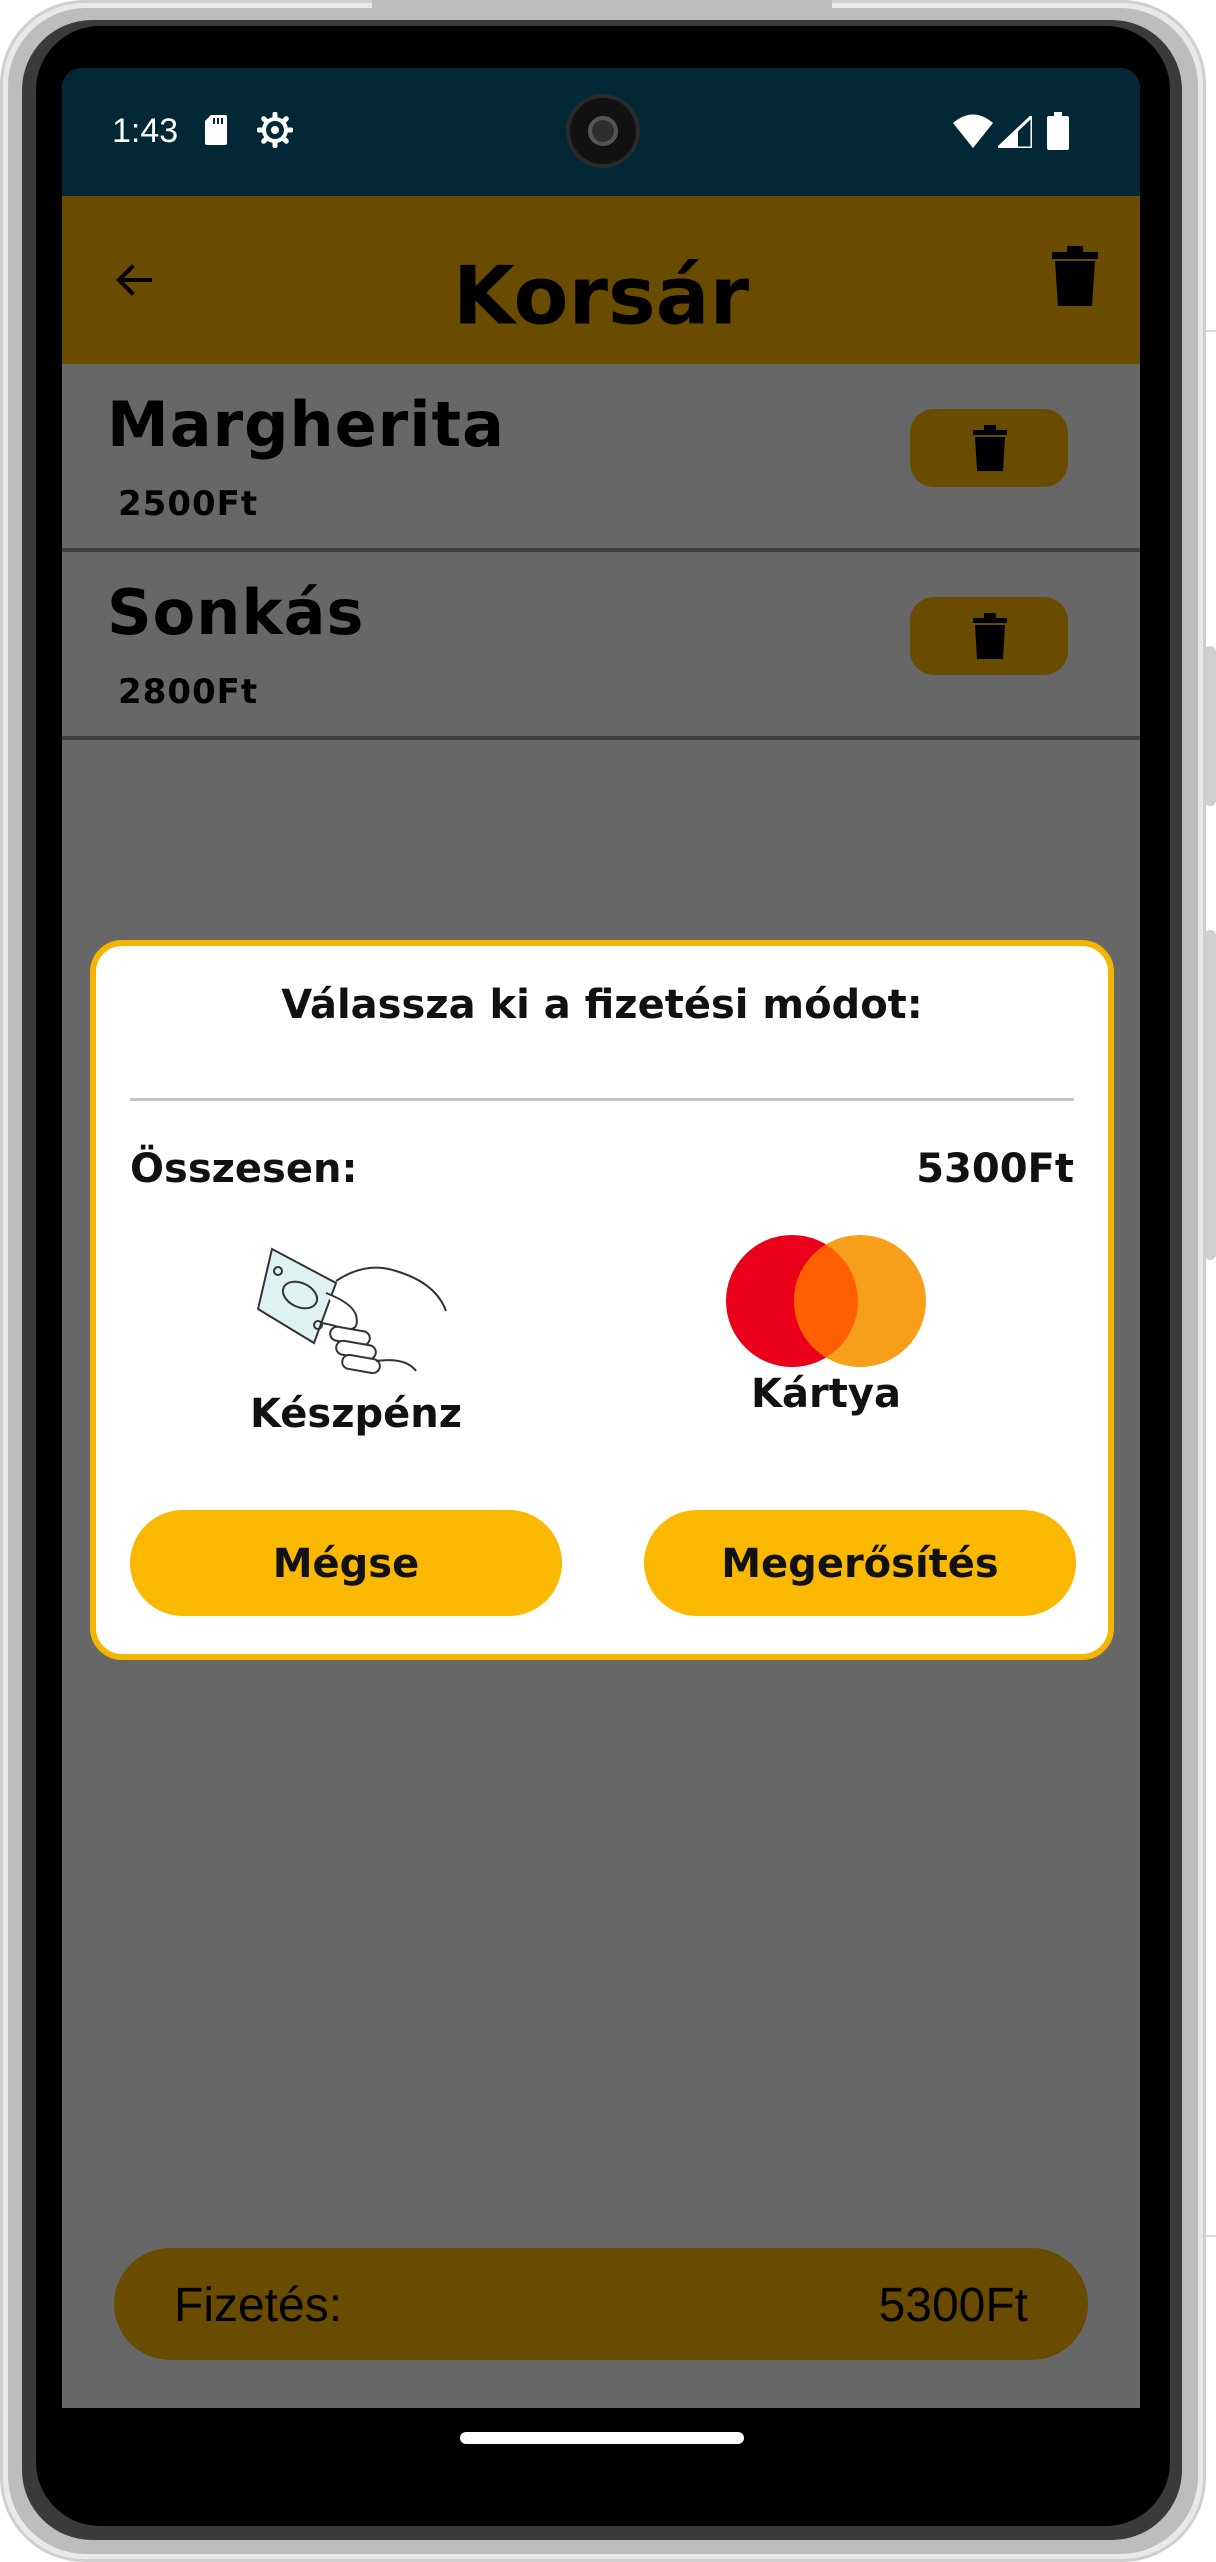 This screenshot has height=2562, width=1216. I want to click on cash-icon, so click(351, 1311).